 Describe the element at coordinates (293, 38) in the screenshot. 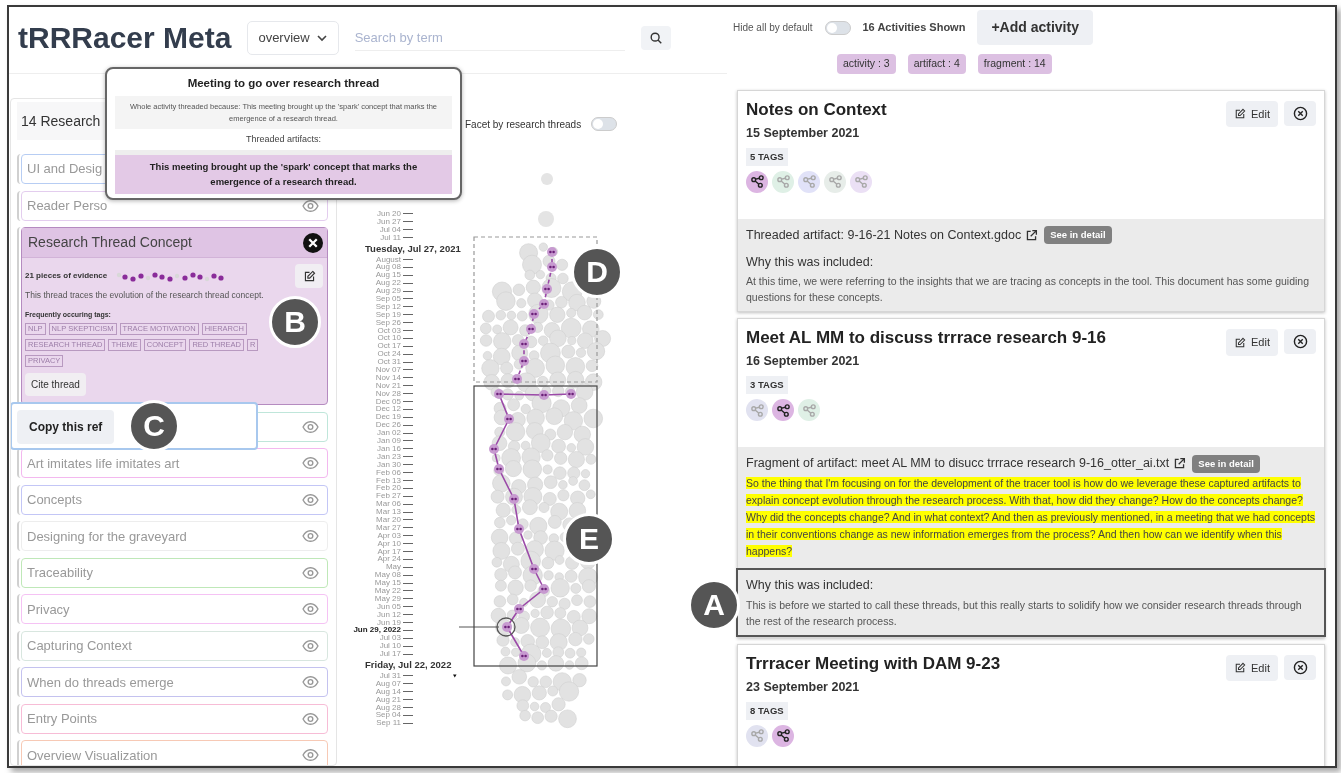

I see `view-dropdown: overview` at that location.